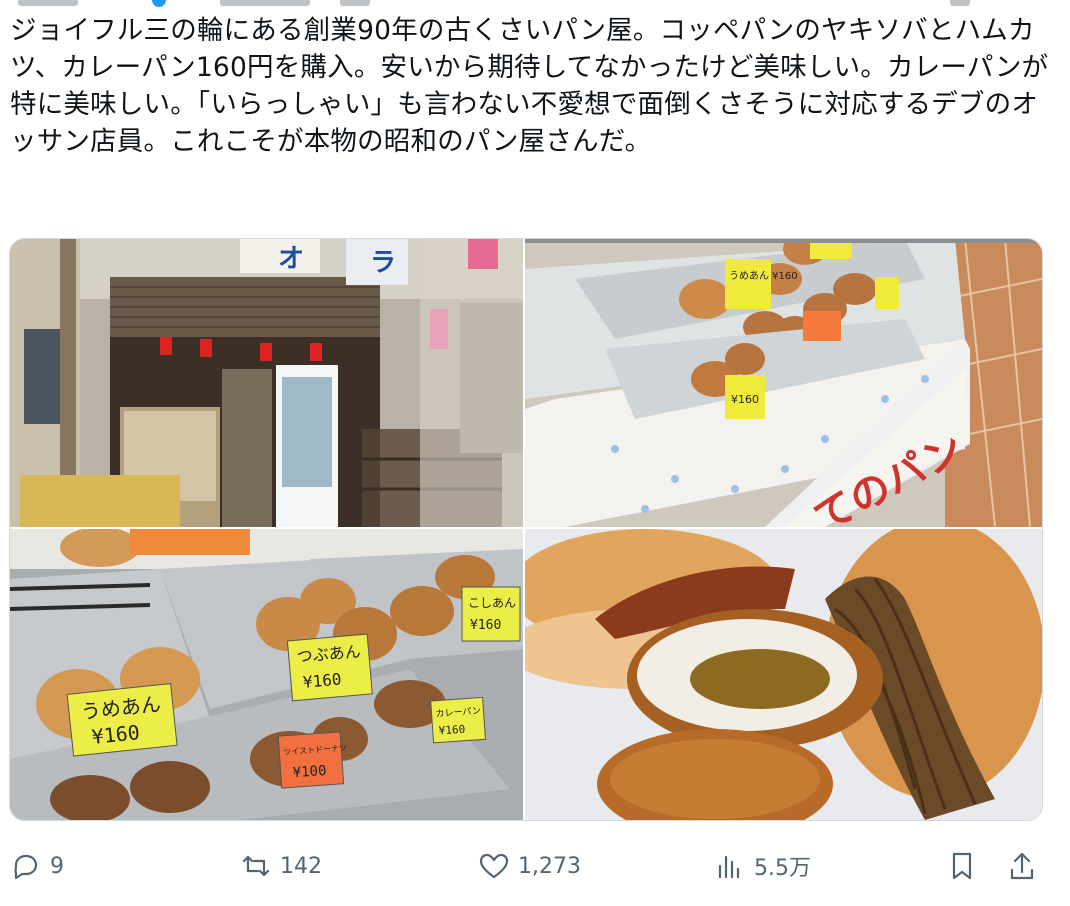  Describe the element at coordinates (322, 681) in the screenshot. I see `tag-tsubuan-price: ¥160` at that location.